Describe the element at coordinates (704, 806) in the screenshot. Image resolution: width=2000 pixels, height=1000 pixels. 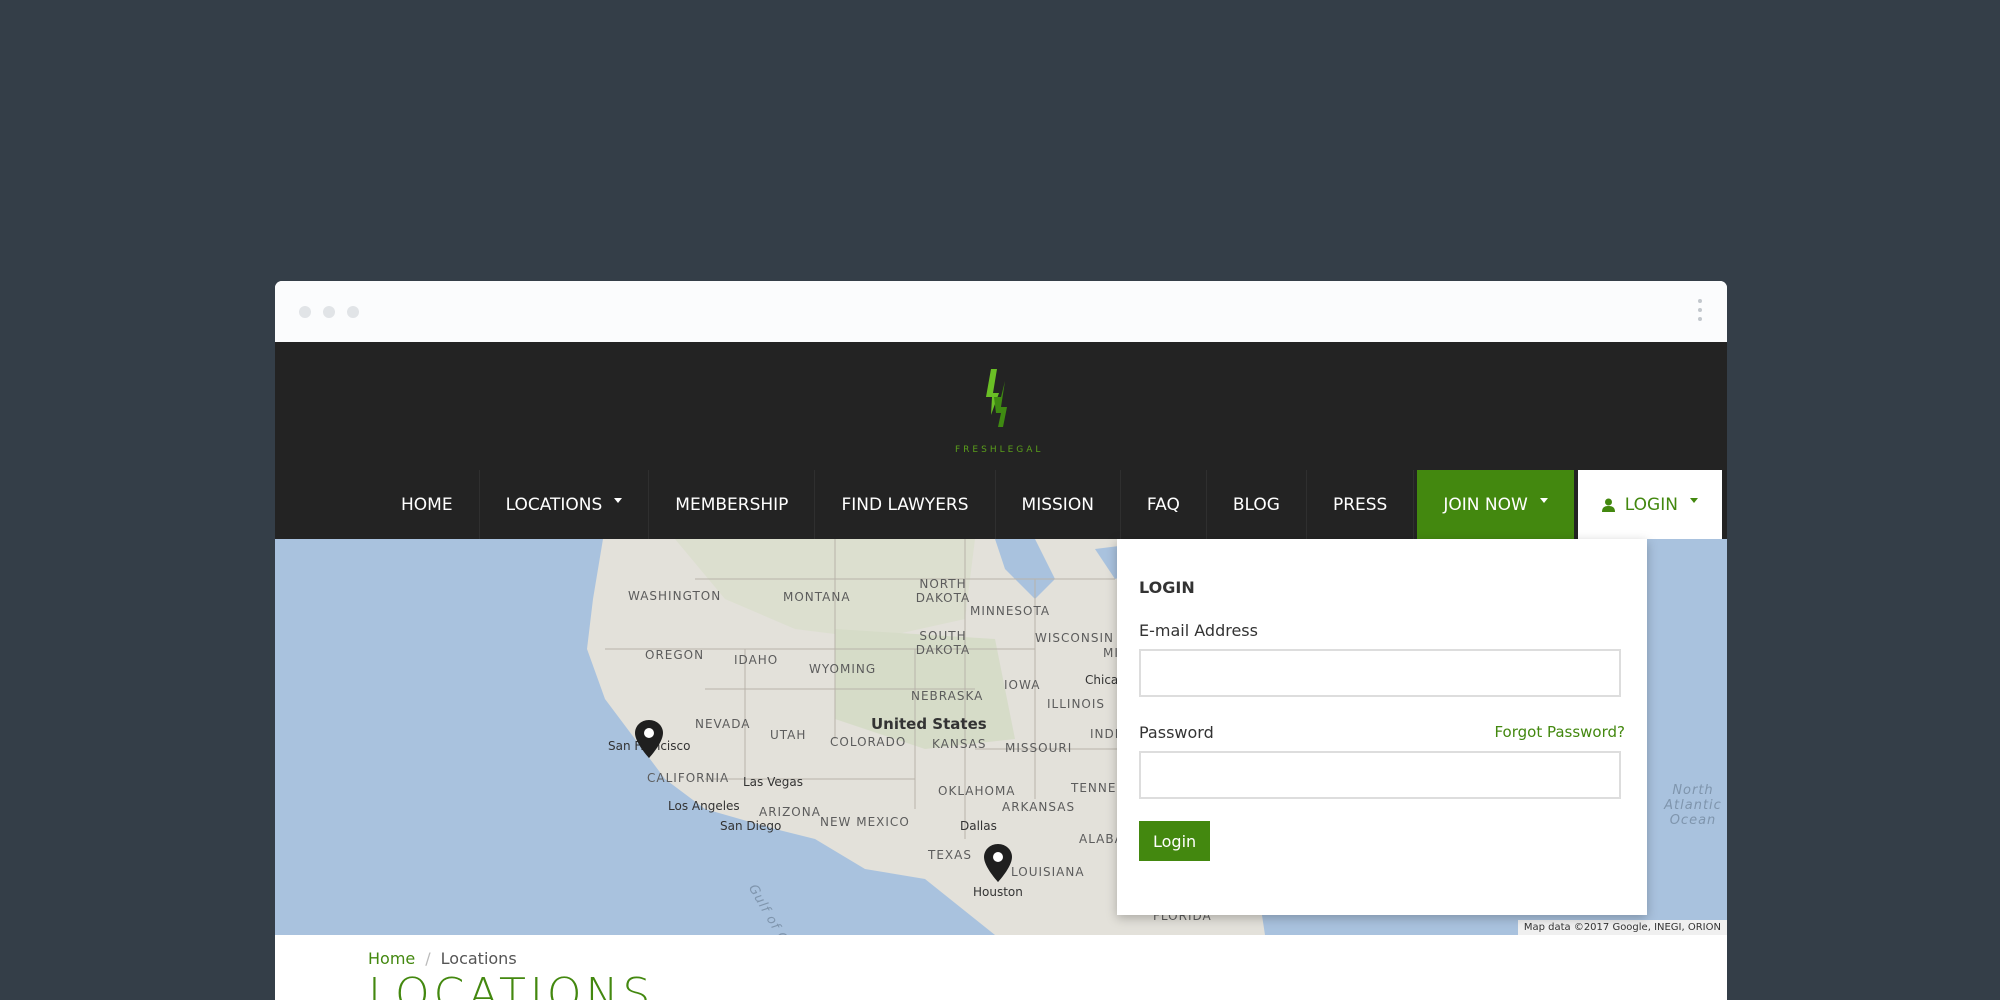
I see `map-city-label: Los Angeles` at that location.